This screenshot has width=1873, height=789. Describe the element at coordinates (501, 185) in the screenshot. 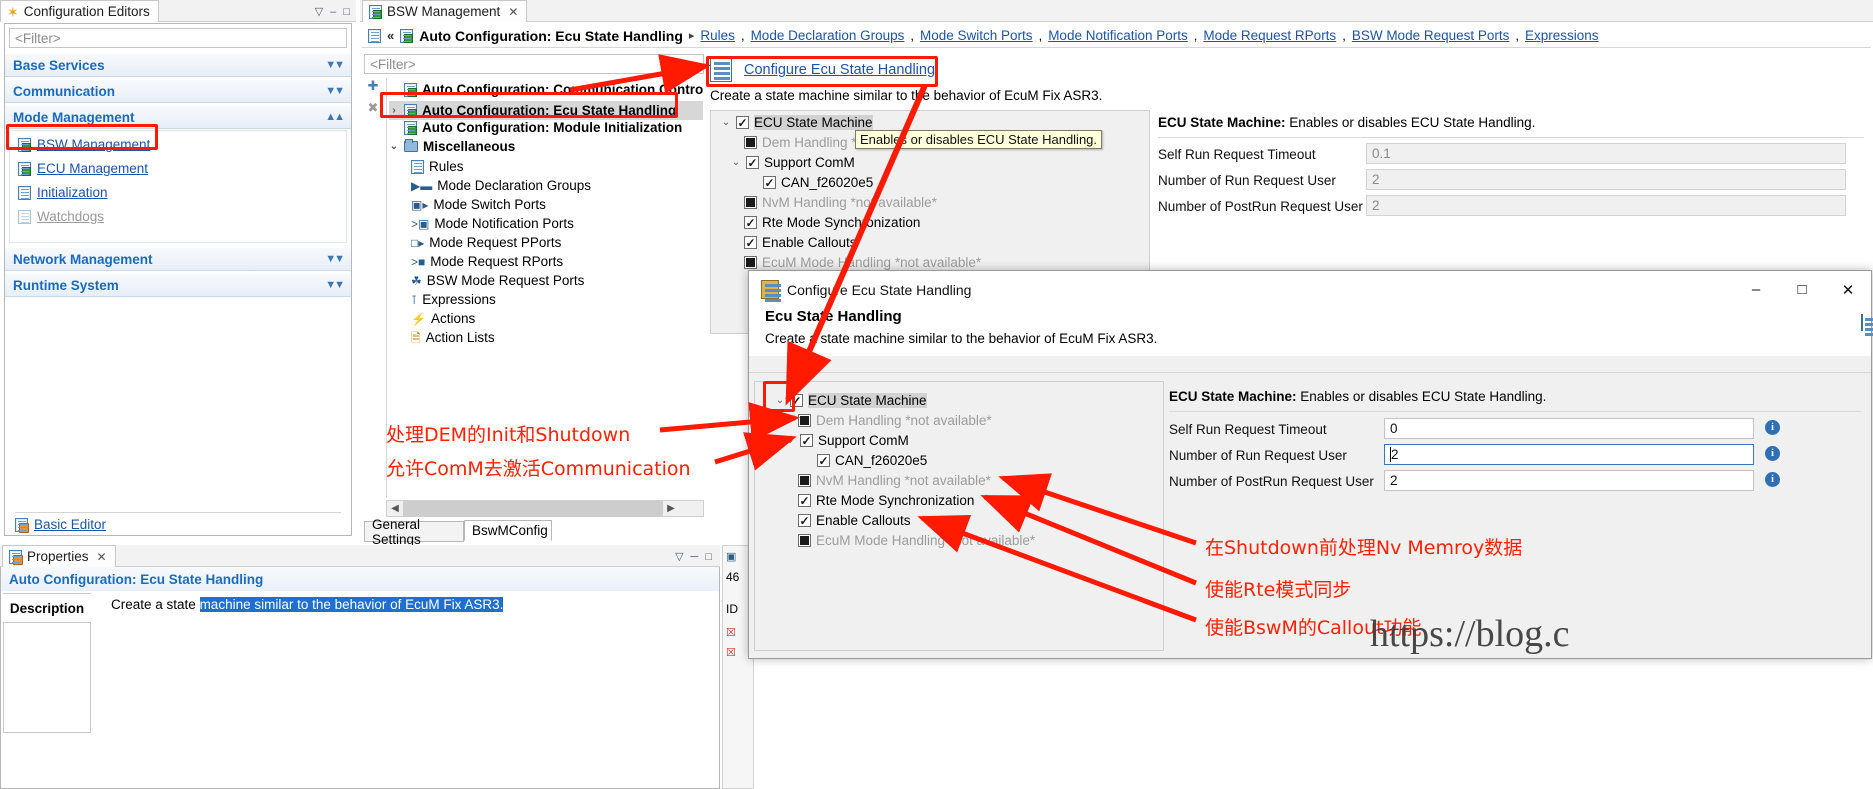

I see `tree-row: ▶▬ Mode Declaration Groups` at that location.